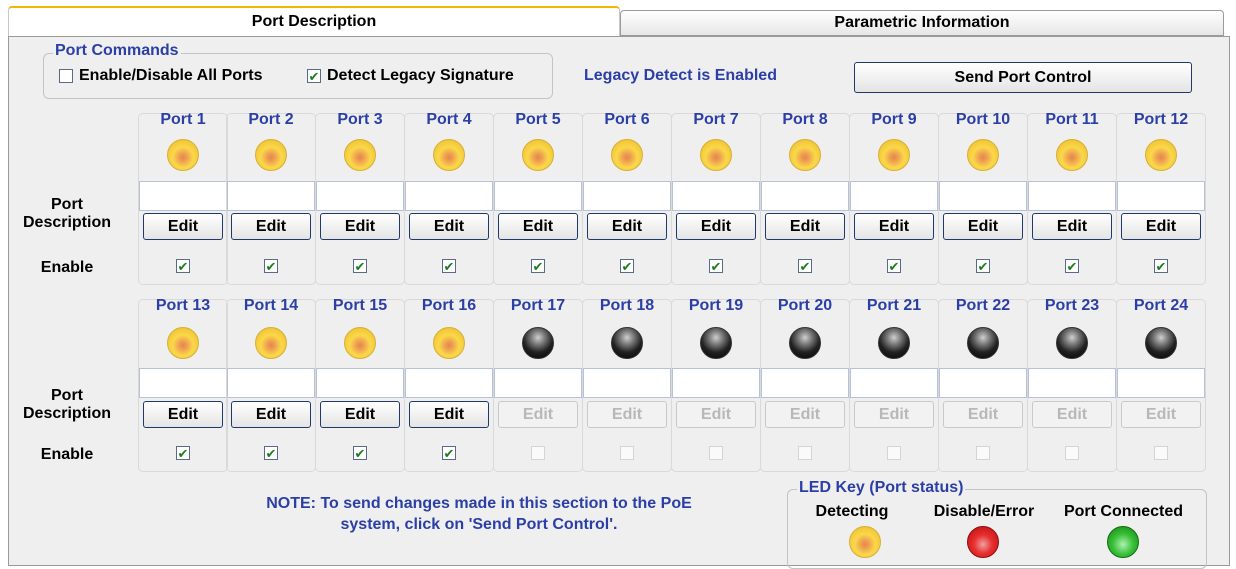 This screenshot has height=569, width=1236. Describe the element at coordinates (183, 453) in the screenshot. I see `port-13-enable-checkbox: ✔` at that location.